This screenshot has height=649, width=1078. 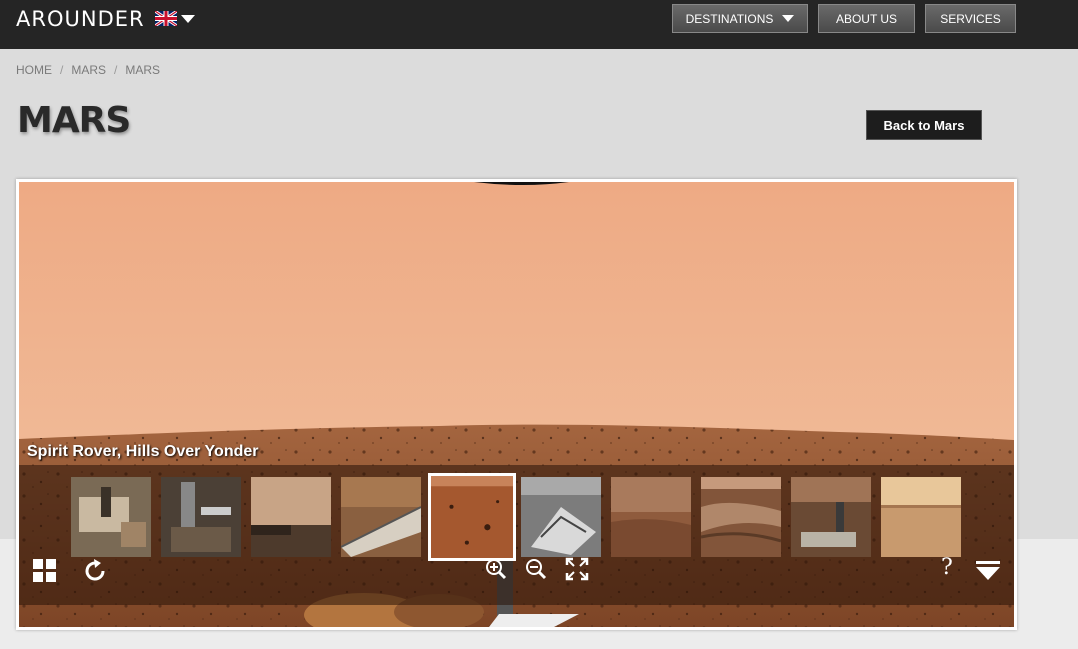 I want to click on thumbnail-dusty-slope, so click(x=651, y=517).